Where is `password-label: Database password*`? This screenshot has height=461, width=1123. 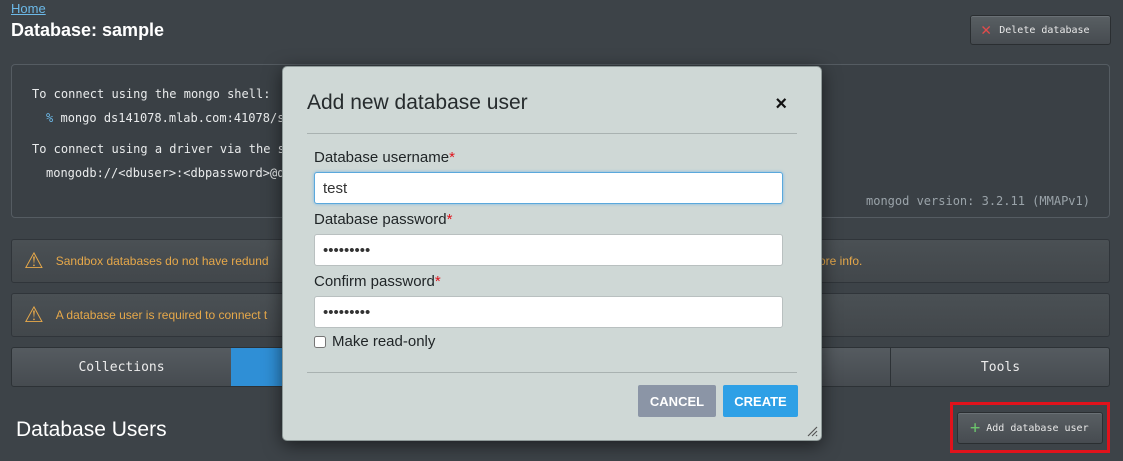
password-label: Database password* is located at coordinates (383, 219).